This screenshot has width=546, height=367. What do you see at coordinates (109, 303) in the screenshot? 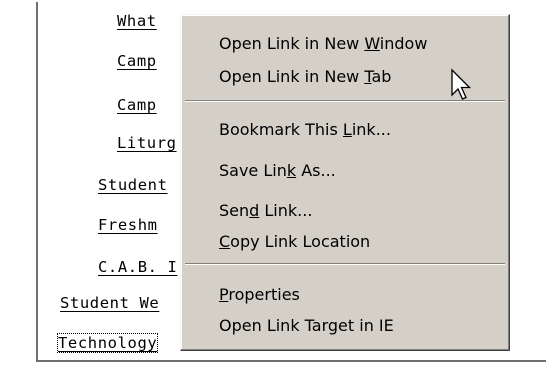
I see `link-student-week: Student We` at bounding box center [109, 303].